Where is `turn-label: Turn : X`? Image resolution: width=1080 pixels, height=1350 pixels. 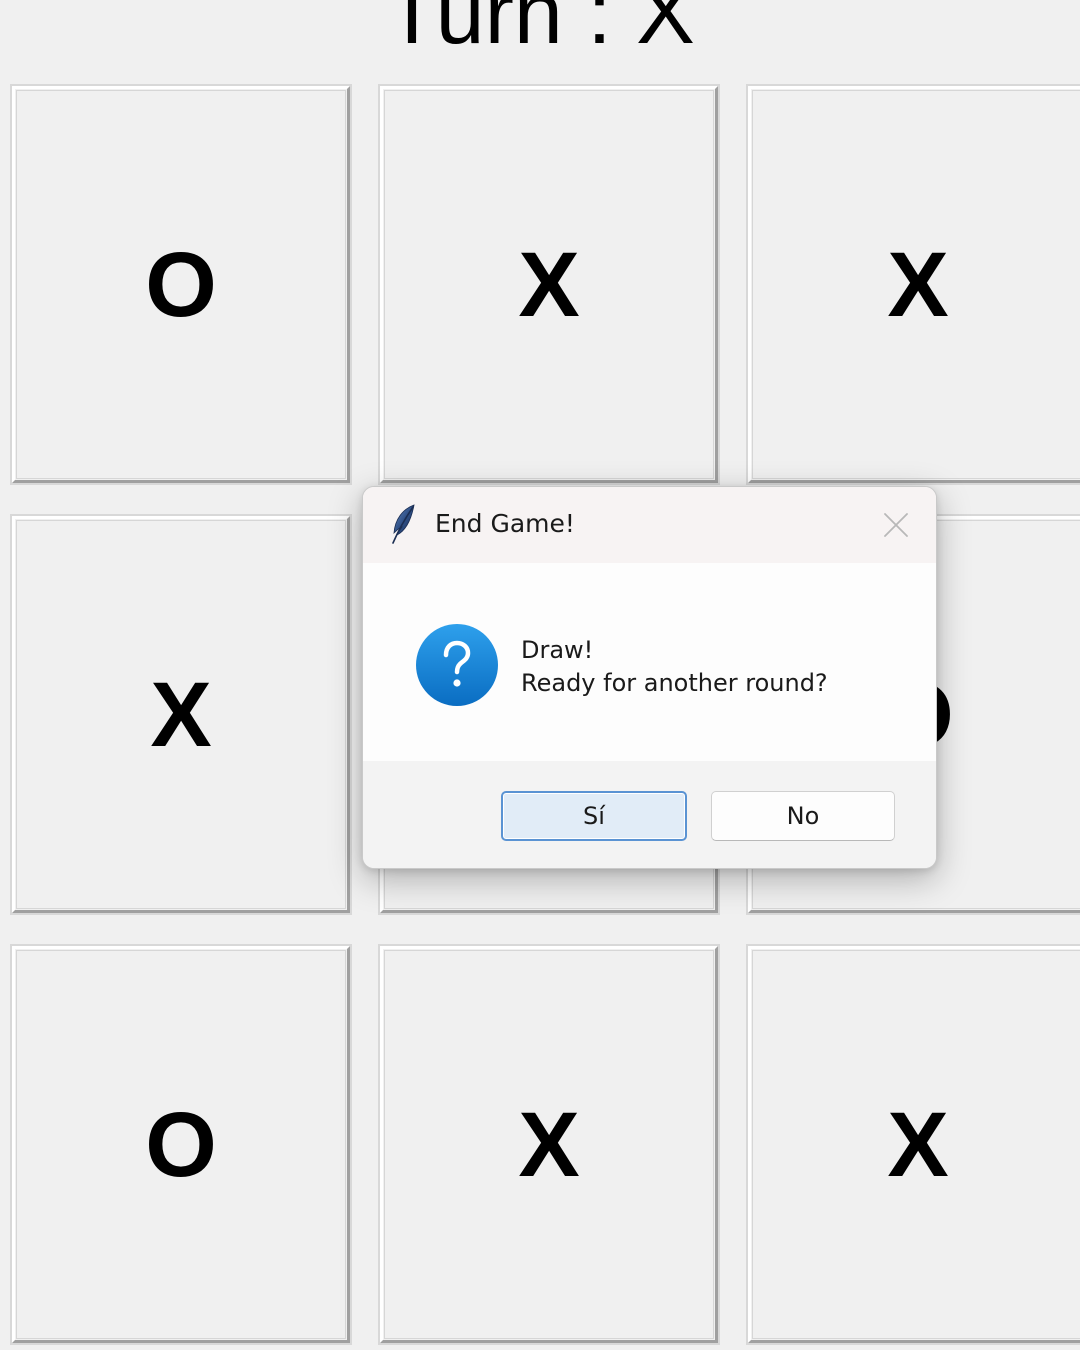
turn-label: Turn : X is located at coordinates (540, 31).